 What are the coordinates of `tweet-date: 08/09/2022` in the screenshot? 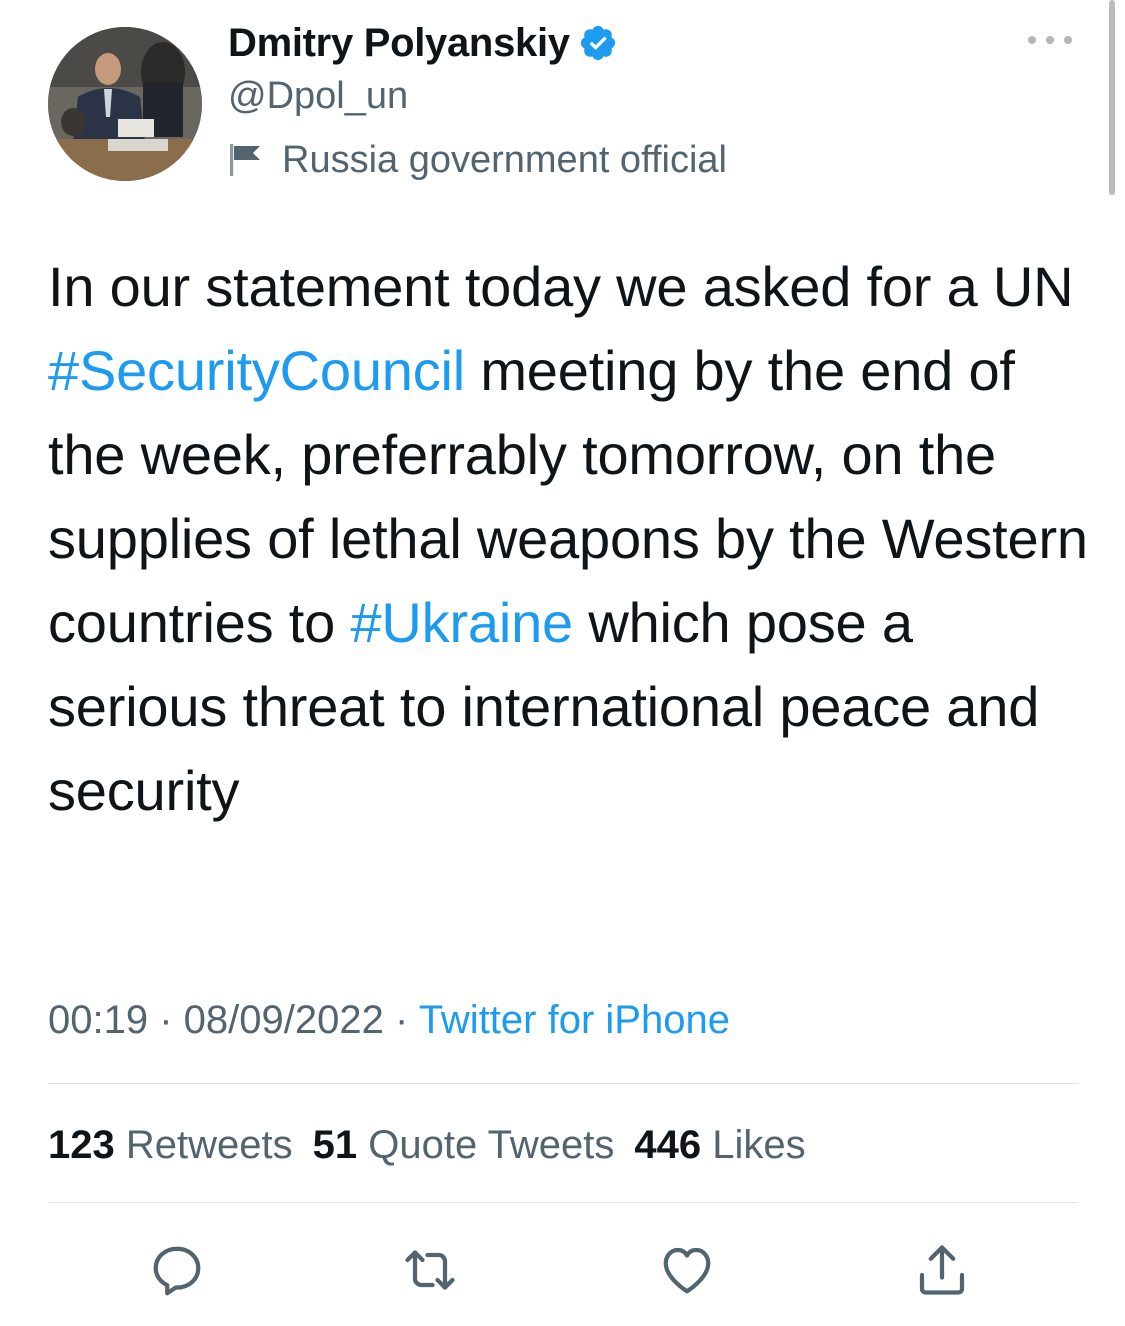 It's located at (284, 1020).